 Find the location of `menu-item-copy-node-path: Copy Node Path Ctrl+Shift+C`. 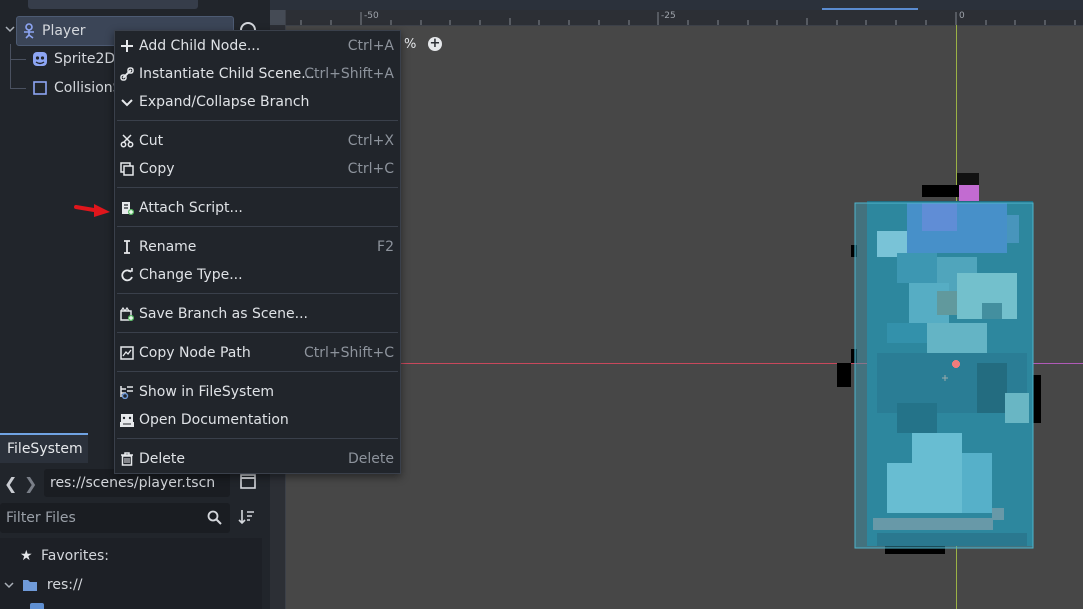

menu-item-copy-node-path: Copy Node Path Ctrl+Shift+C is located at coordinates (257, 353).